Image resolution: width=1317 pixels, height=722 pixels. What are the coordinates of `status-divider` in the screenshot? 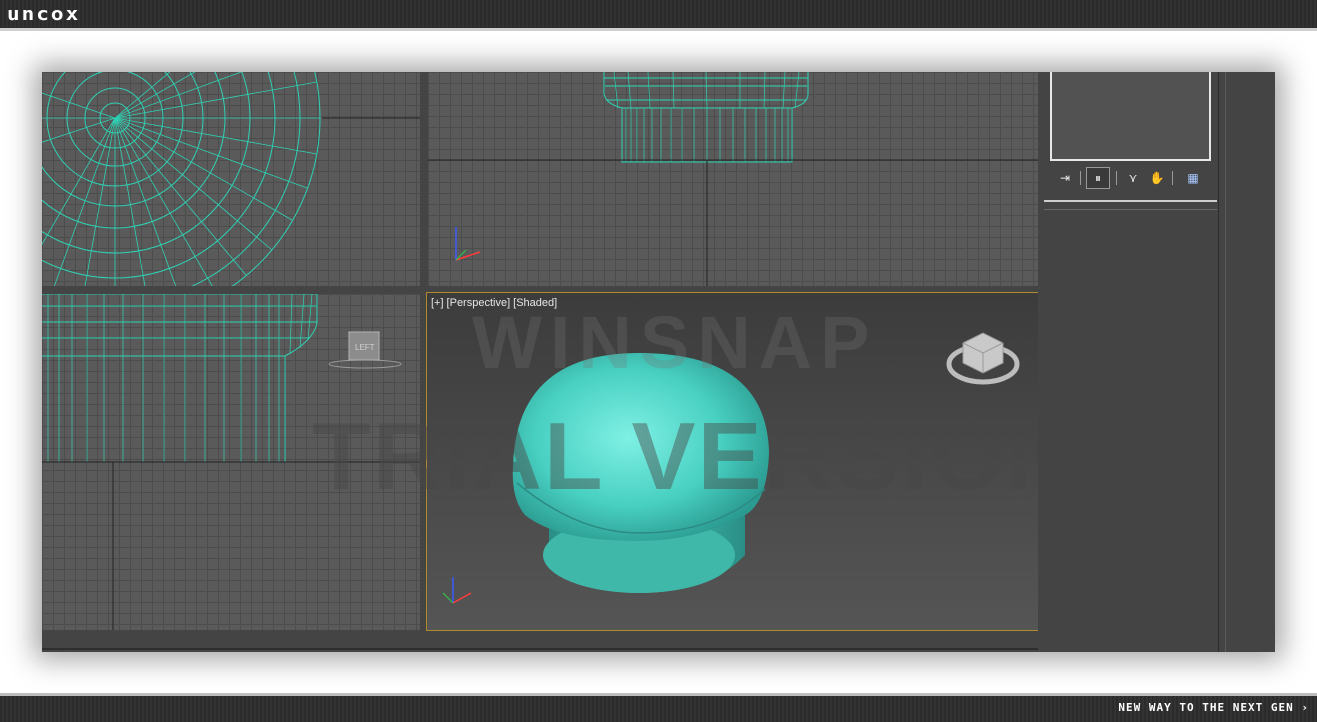 It's located at (540, 649).